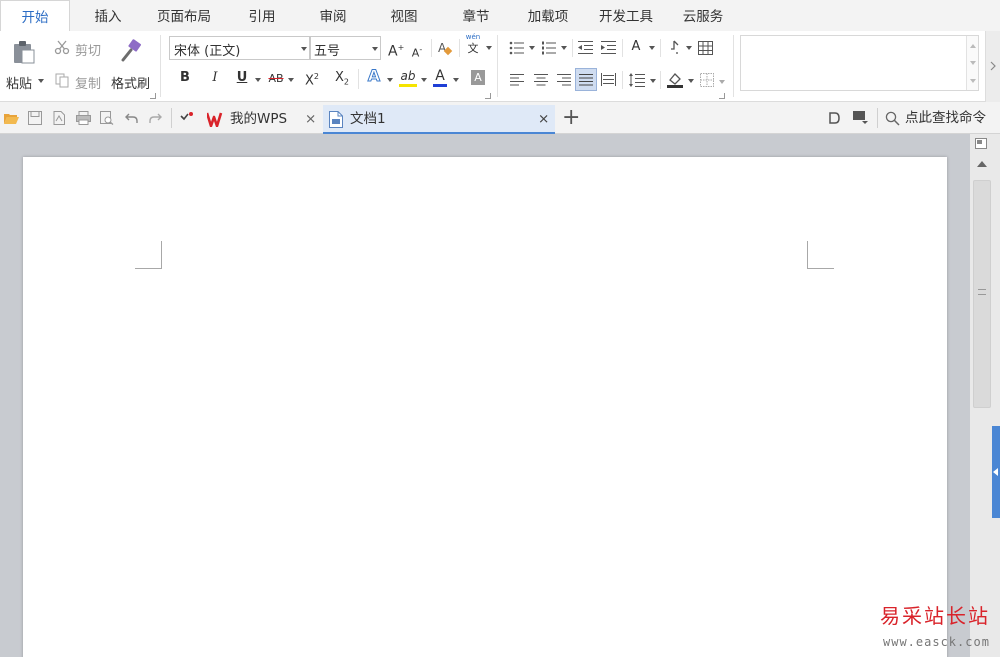 This screenshot has width=1000, height=657. Describe the element at coordinates (62, 80) in the screenshot. I see `copy-icon` at that location.